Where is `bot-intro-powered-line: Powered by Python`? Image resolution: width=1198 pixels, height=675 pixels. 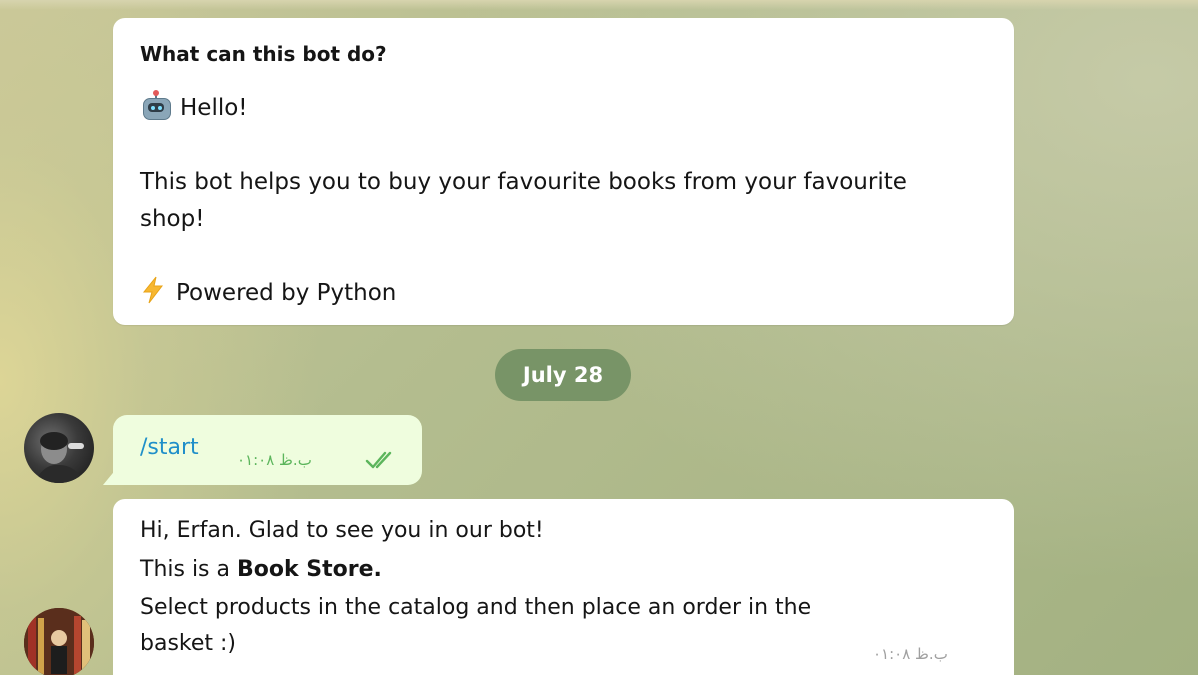
bot-intro-powered-line: Powered by Python is located at coordinates (268, 292).